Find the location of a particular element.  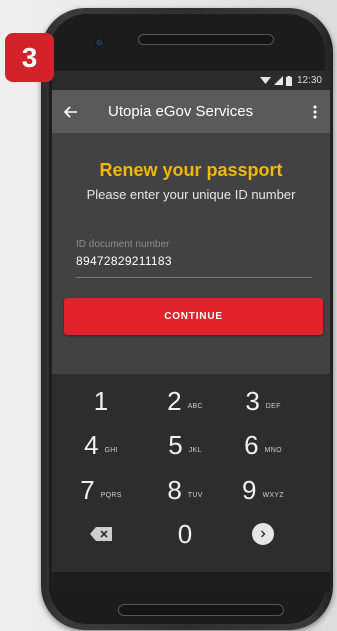

chevron-right-icon is located at coordinates (263, 534).